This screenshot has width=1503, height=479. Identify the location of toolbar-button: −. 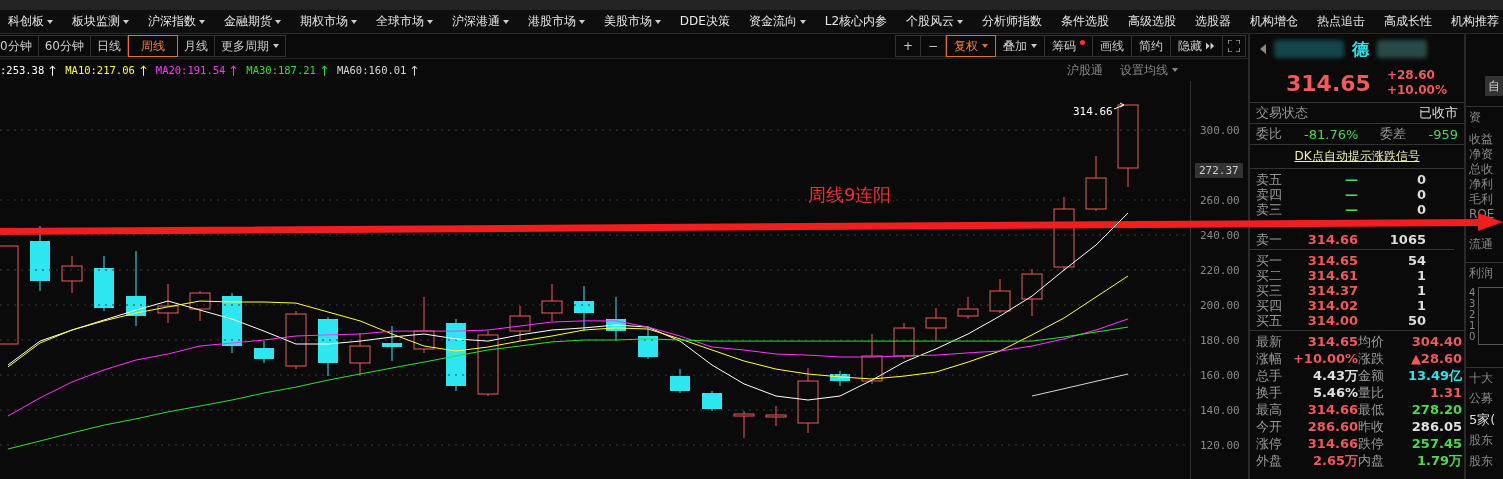
(933, 46).